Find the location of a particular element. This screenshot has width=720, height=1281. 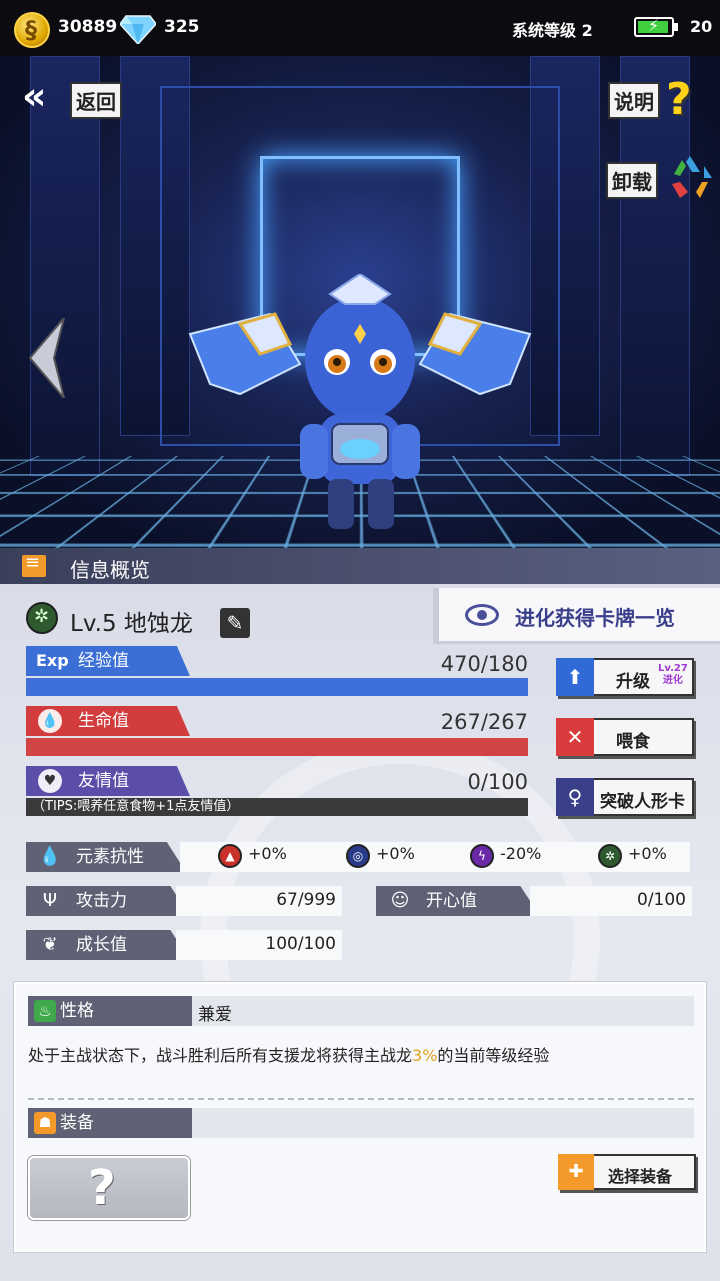

friendship-value: 0/100 is located at coordinates (497, 782).